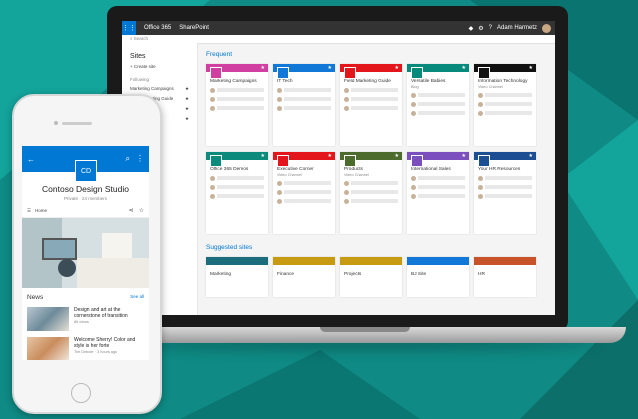 This screenshot has height=419, width=638. I want to click on news-header: News See all, so click(85, 296).